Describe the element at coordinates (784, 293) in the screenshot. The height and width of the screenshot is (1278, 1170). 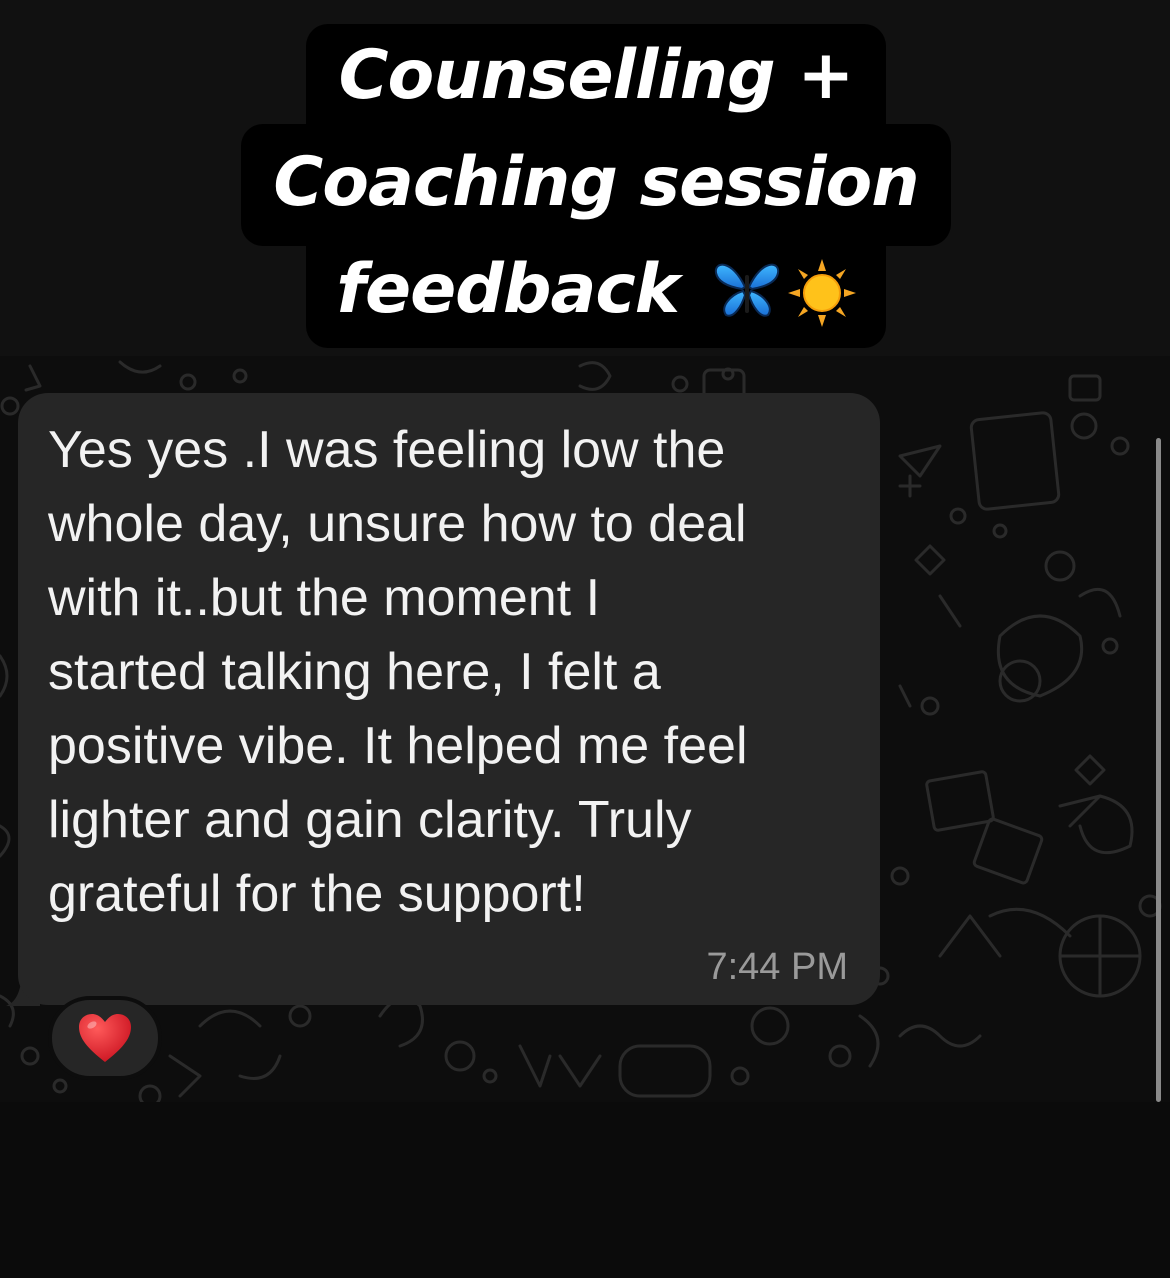
I see `title-emojis` at that location.